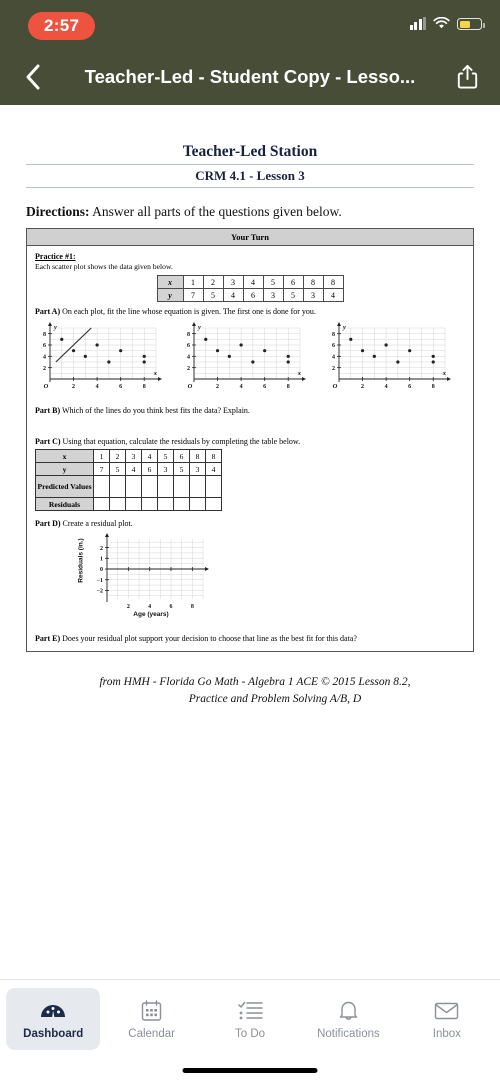 Image resolution: width=500 pixels, height=1082 pixels. Describe the element at coordinates (197, 456) in the screenshot. I see `pc-x-6: 8` at that location.